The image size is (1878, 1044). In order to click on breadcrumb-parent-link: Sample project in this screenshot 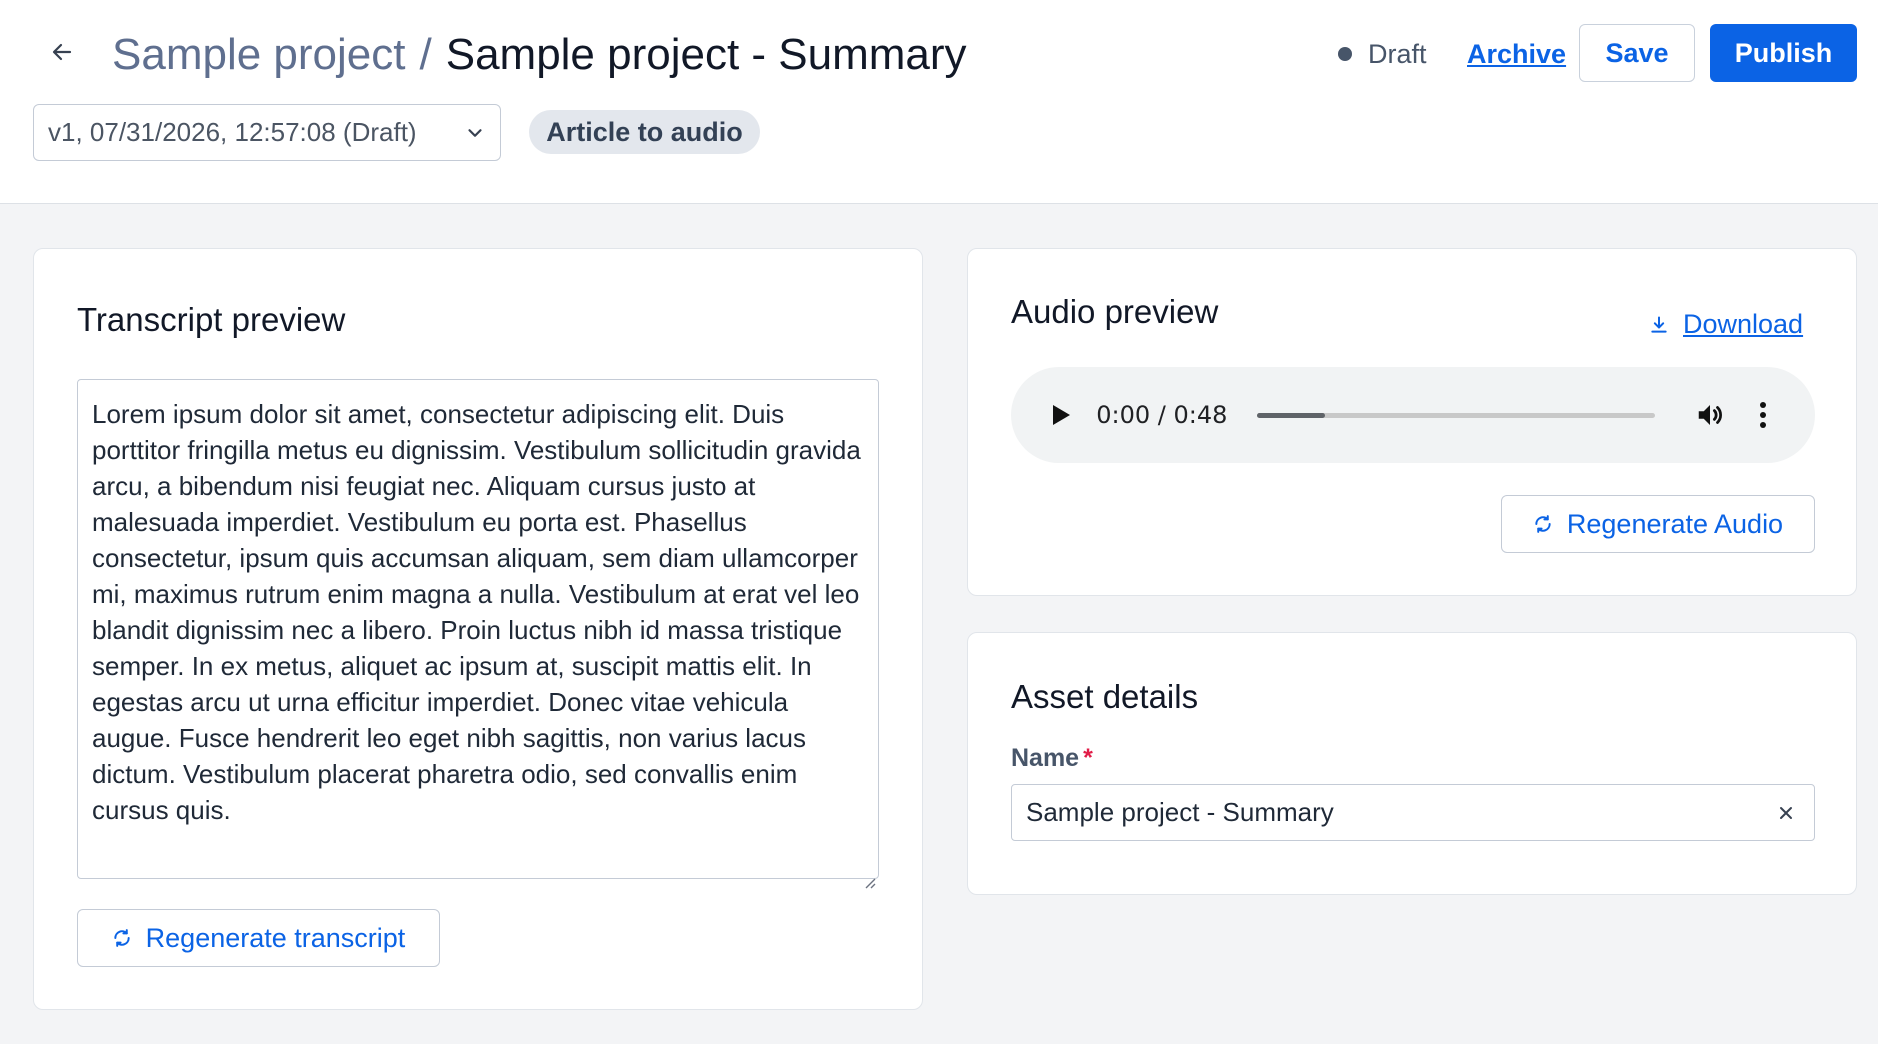, I will do `click(258, 55)`.